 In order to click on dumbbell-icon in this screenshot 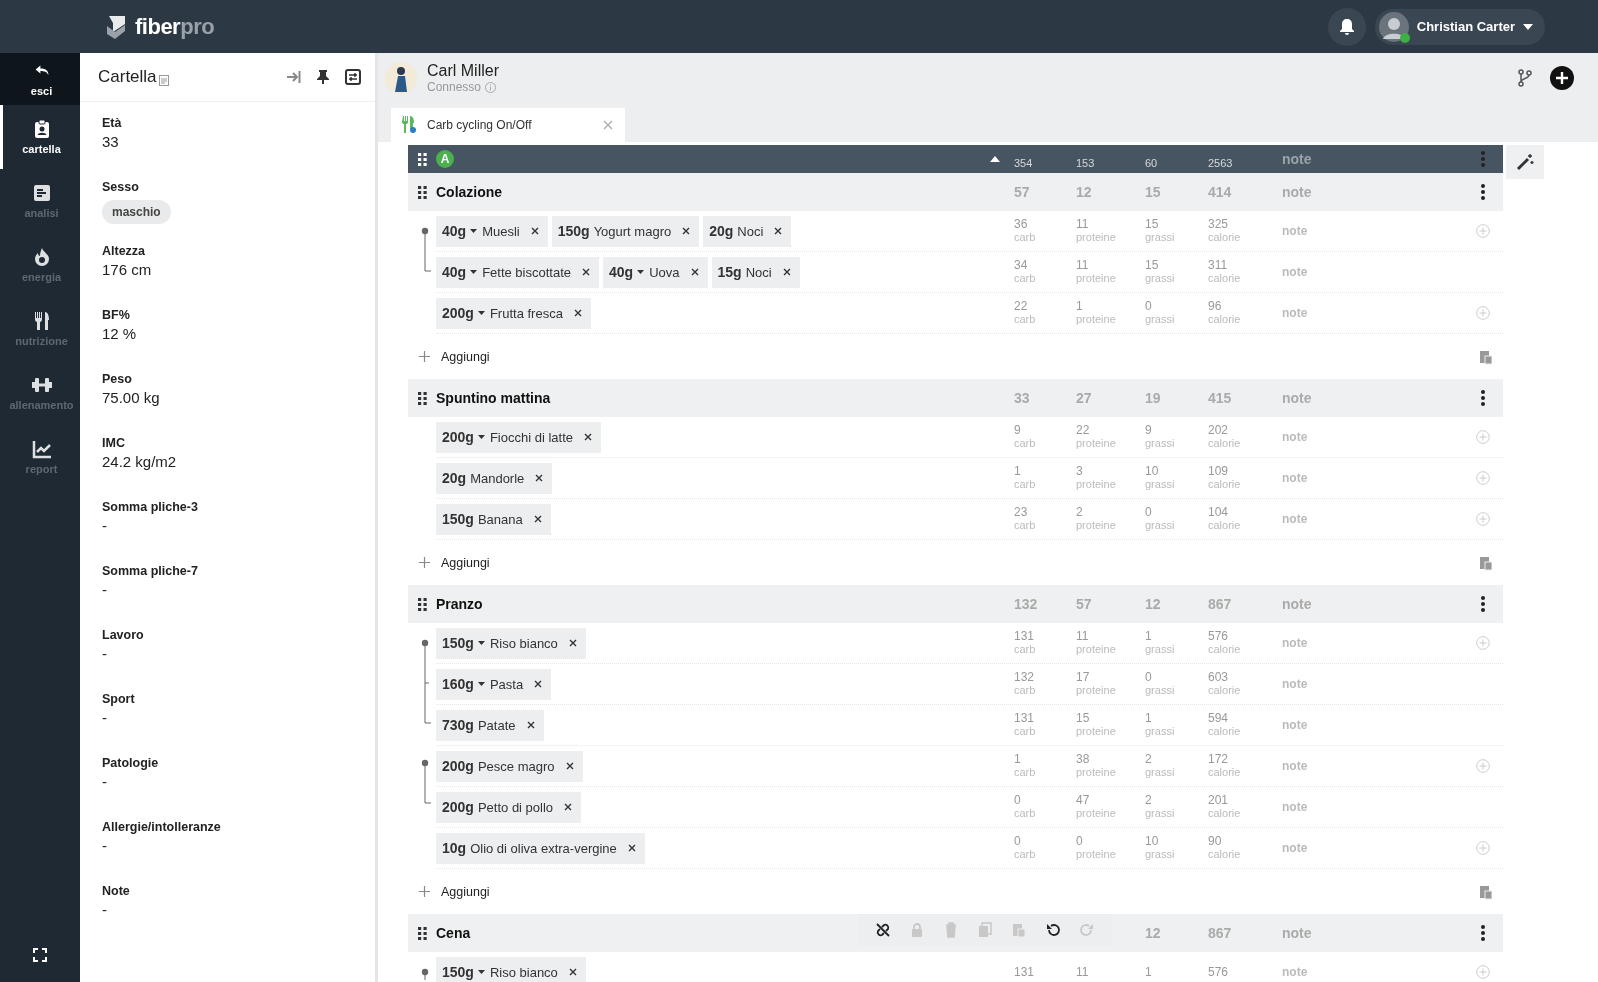, I will do `click(41, 385)`.